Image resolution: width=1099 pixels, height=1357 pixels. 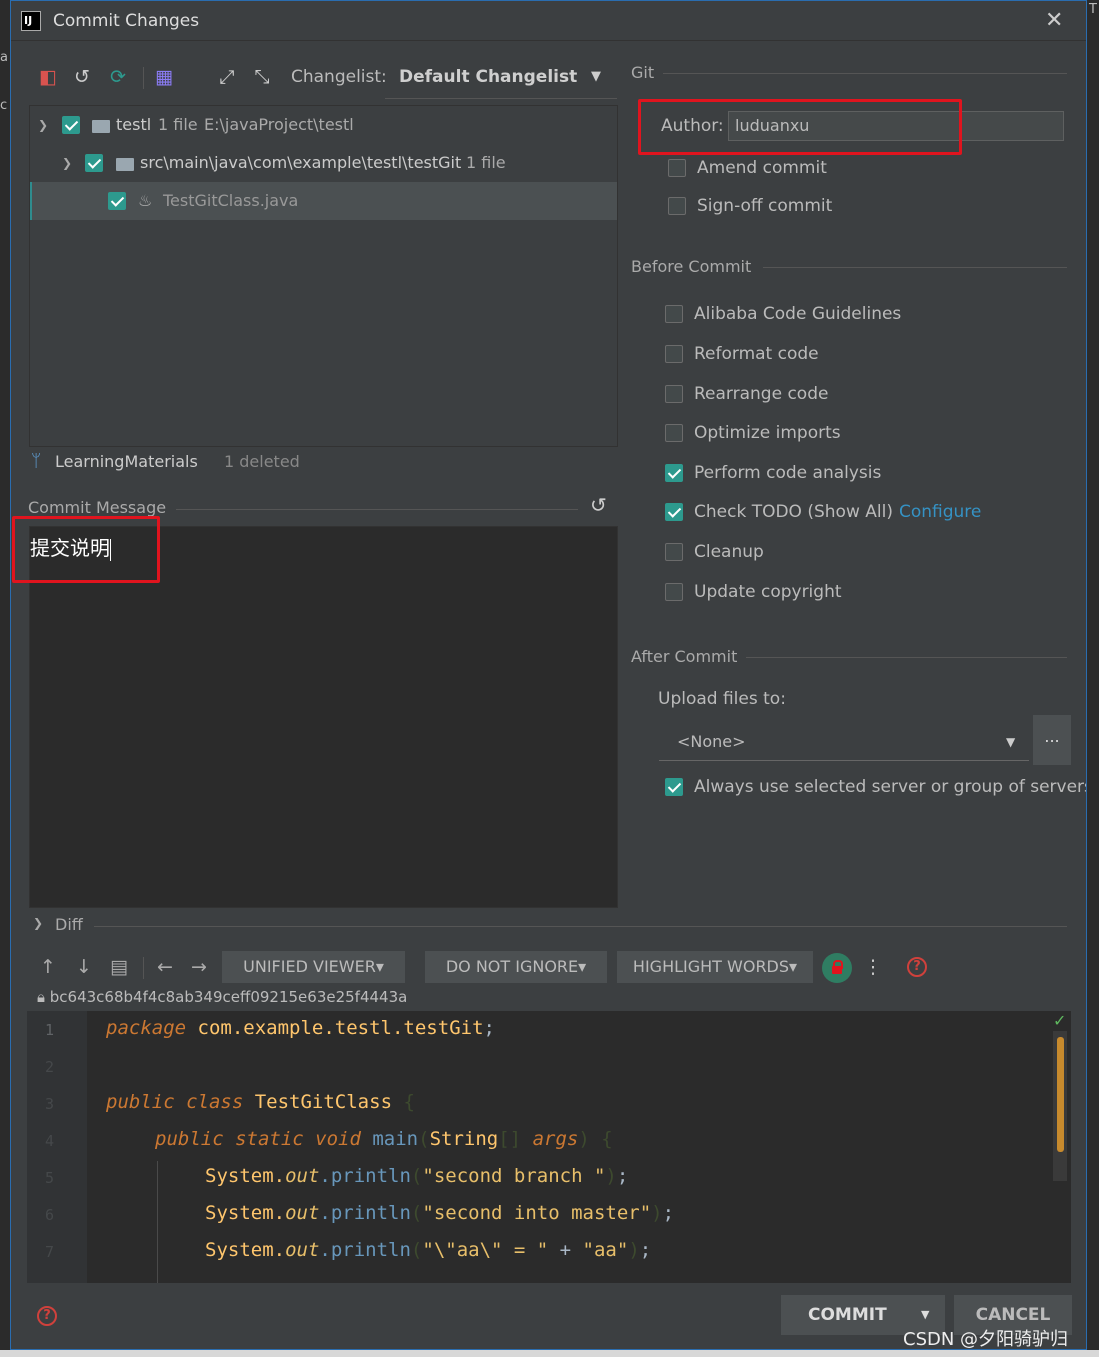 I want to click on package-name: src\main\java\com\example\testl\testGit, so click(x=301, y=162).